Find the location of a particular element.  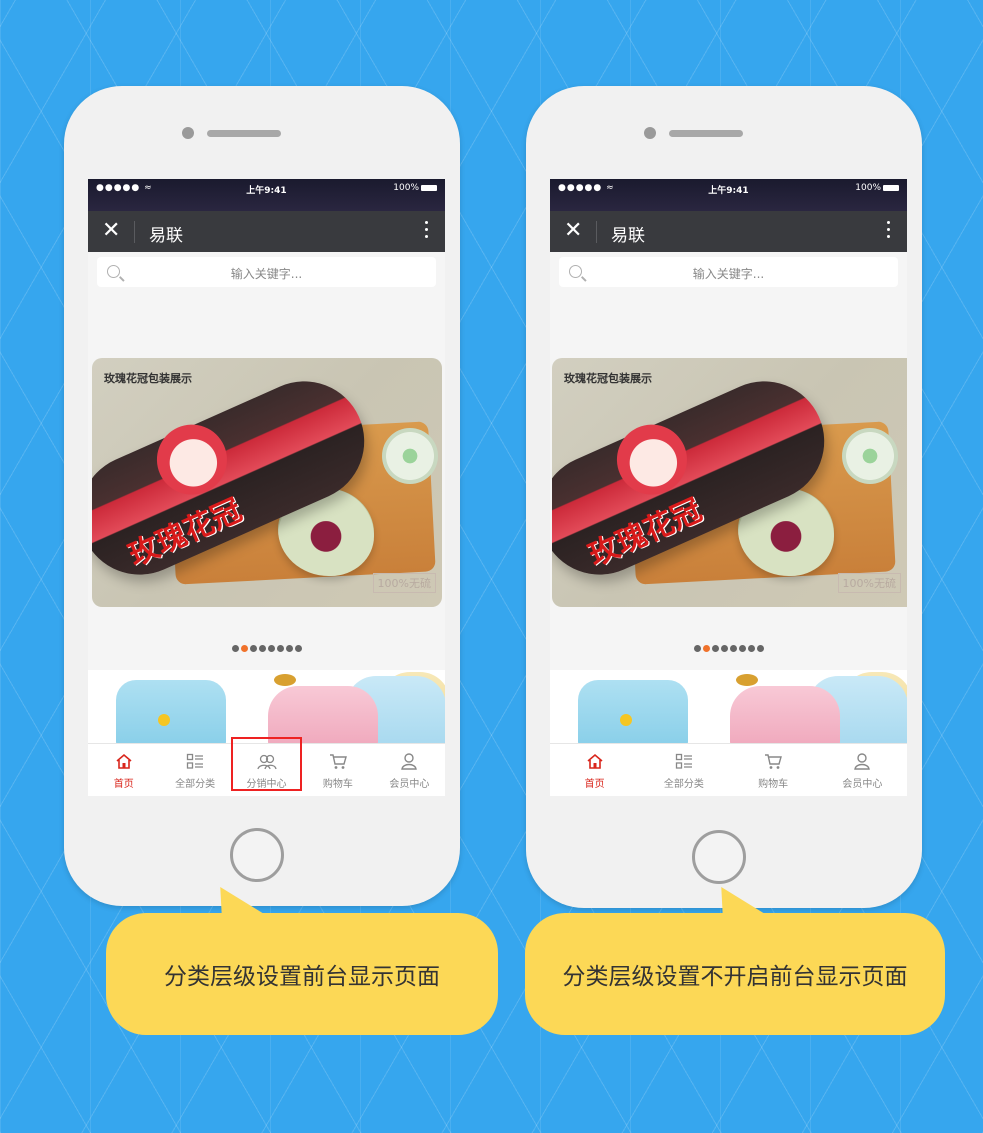

tab-label: 分销中心 is located at coordinates (266, 784).